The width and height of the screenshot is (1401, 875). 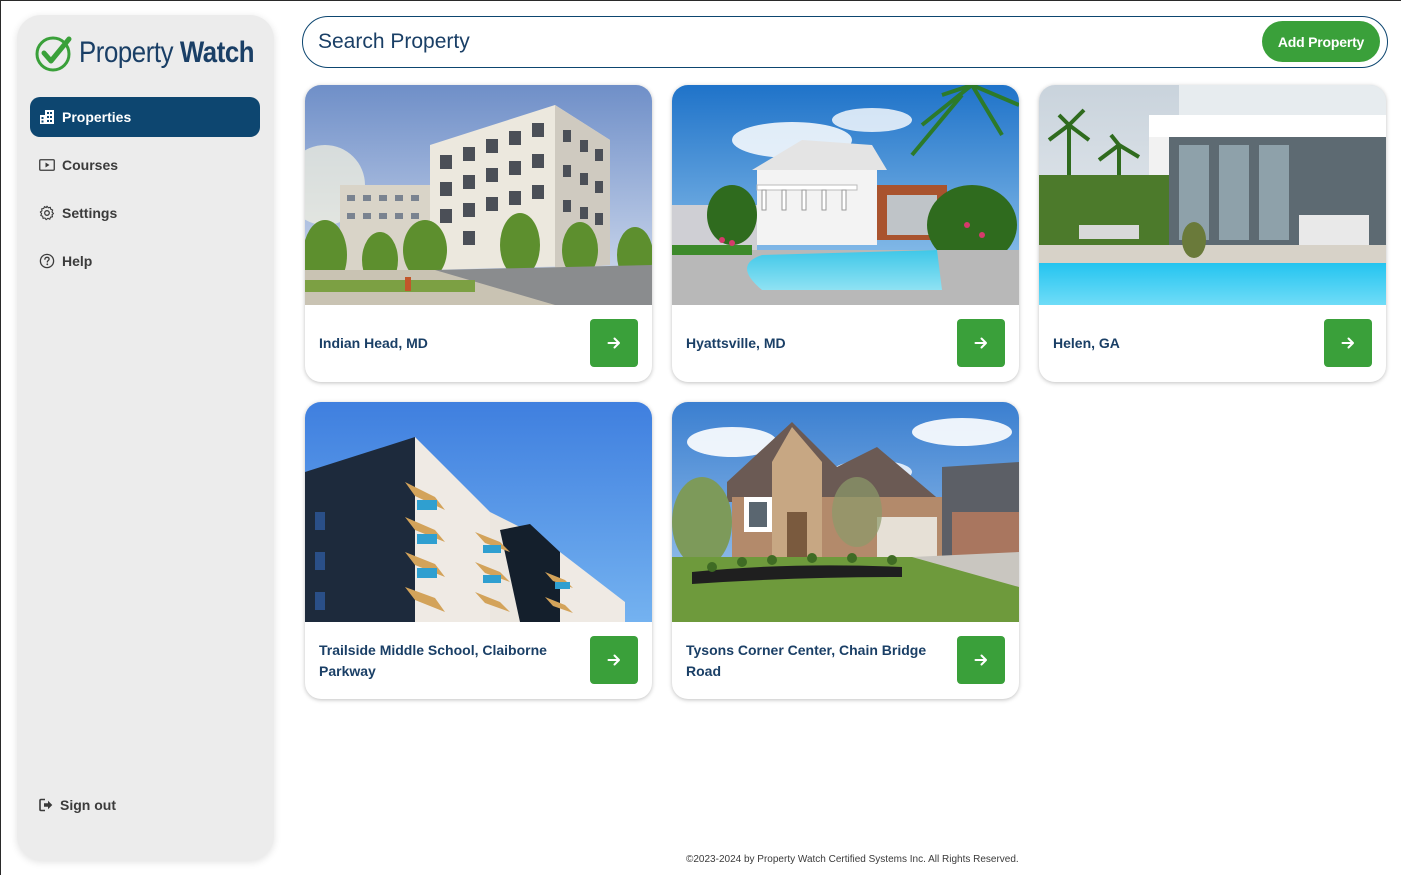 I want to click on sidebar-item-courses: Courses, so click(x=145, y=165).